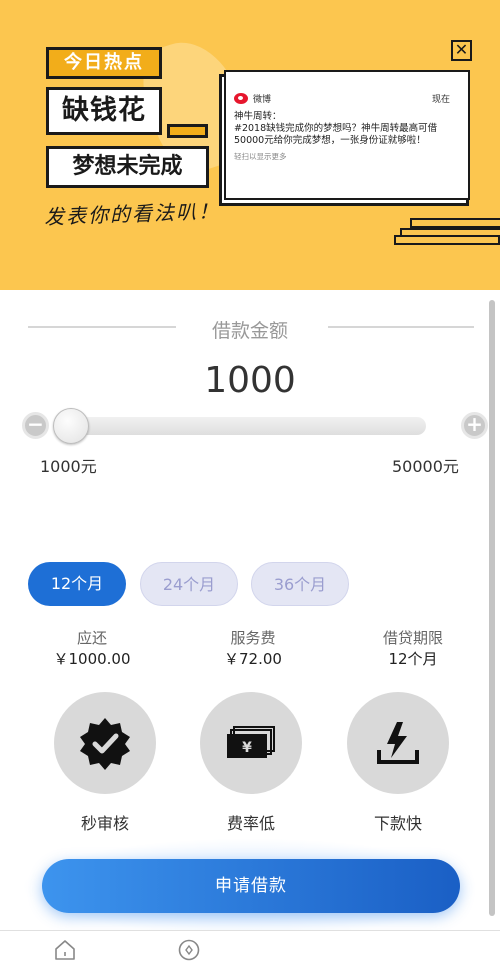 The image size is (500, 969). Describe the element at coordinates (104, 823) in the screenshot. I see `feature-label-quick-review: 秒审核` at that location.